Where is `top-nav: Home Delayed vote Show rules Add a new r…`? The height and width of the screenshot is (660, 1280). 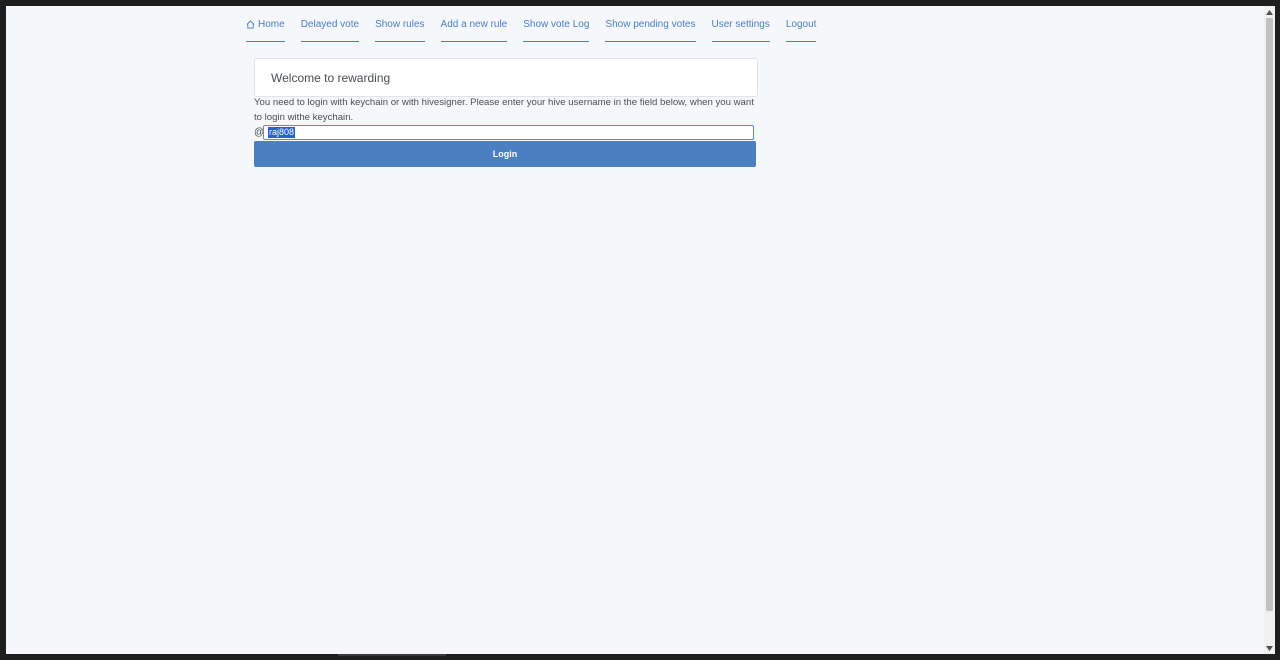 top-nav: Home Delayed vote Show rules Add a new r… is located at coordinates (539, 30).